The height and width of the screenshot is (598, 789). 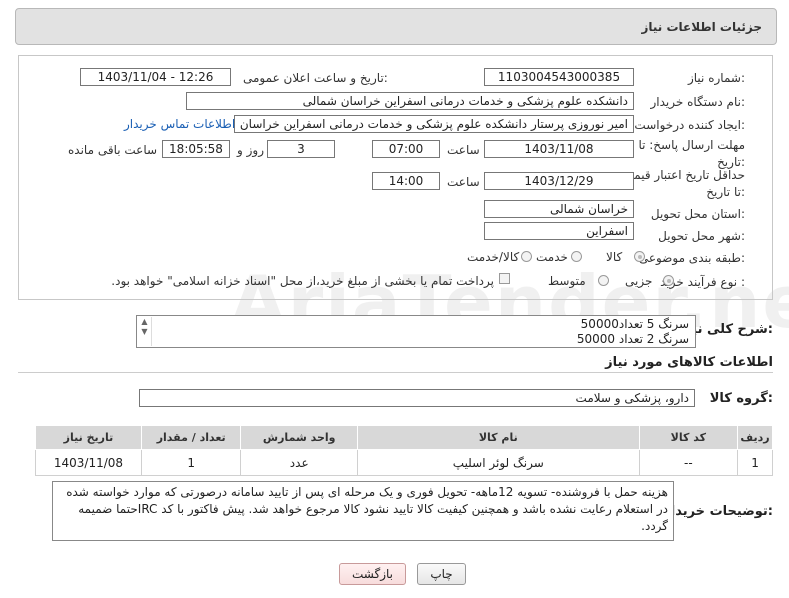 What do you see at coordinates (698, 102) in the screenshot?
I see `buyer-org-label: نام دستگاه خریدار:` at bounding box center [698, 102].